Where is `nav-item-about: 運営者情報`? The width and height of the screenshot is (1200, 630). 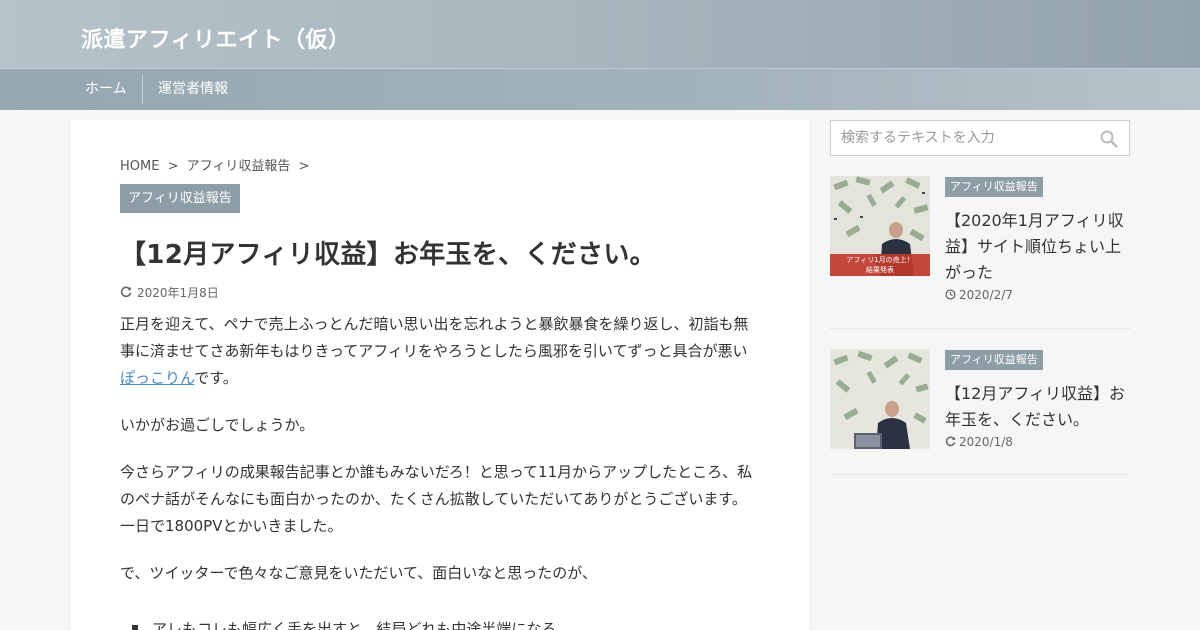 nav-item-about: 運営者情報 is located at coordinates (193, 89).